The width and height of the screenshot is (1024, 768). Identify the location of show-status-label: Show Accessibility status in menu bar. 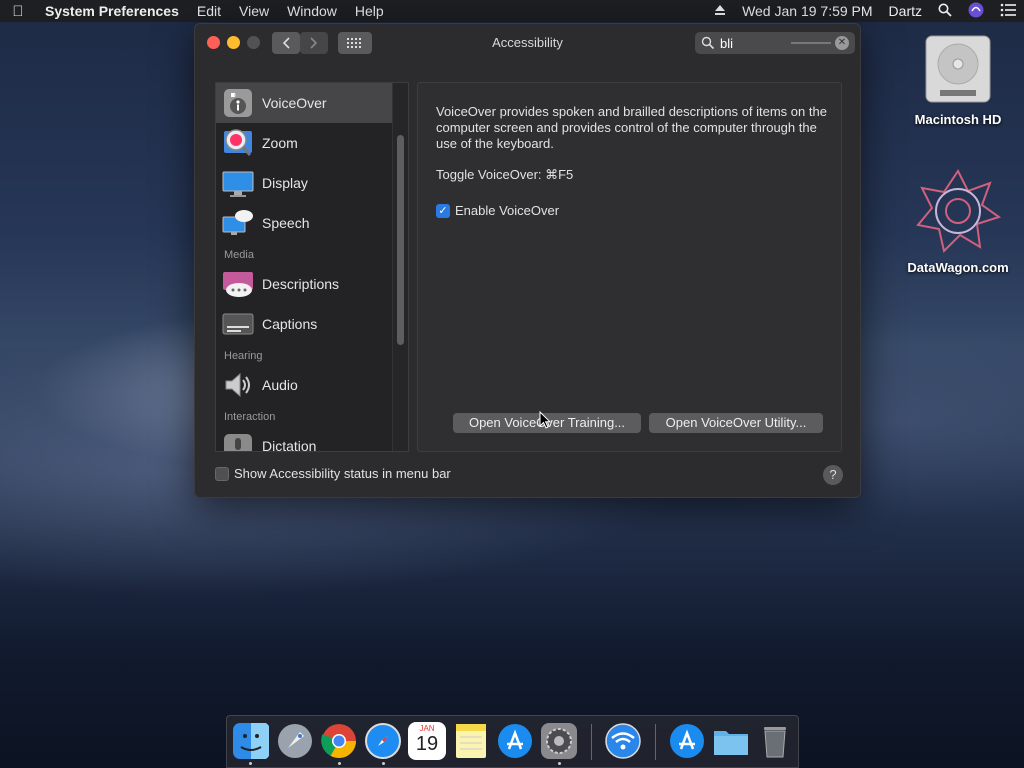
(342, 473).